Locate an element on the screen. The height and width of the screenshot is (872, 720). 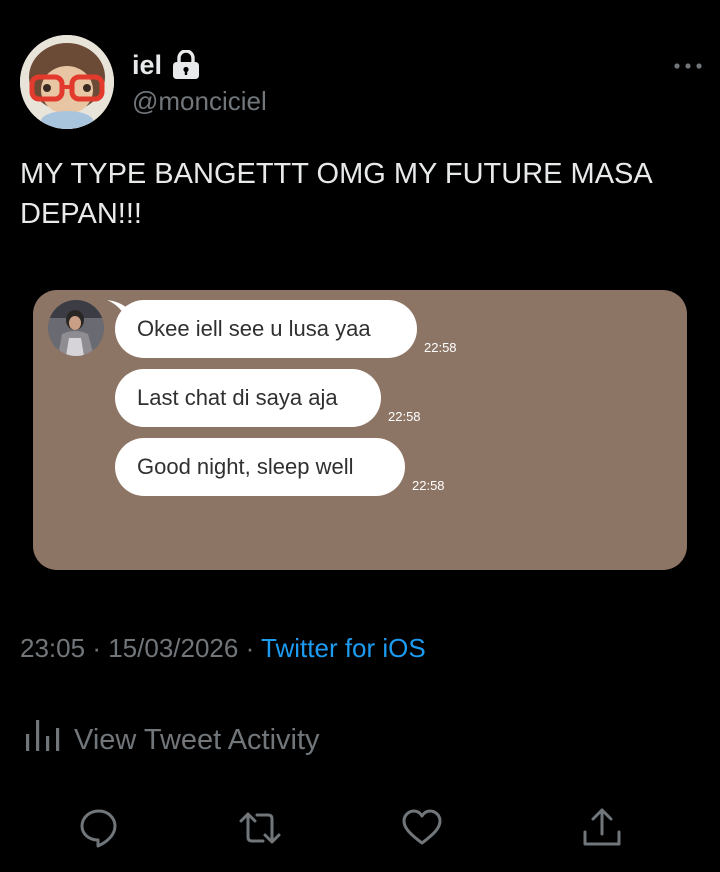
tweet-source-link: Twitter for iOS is located at coordinates (343, 648).